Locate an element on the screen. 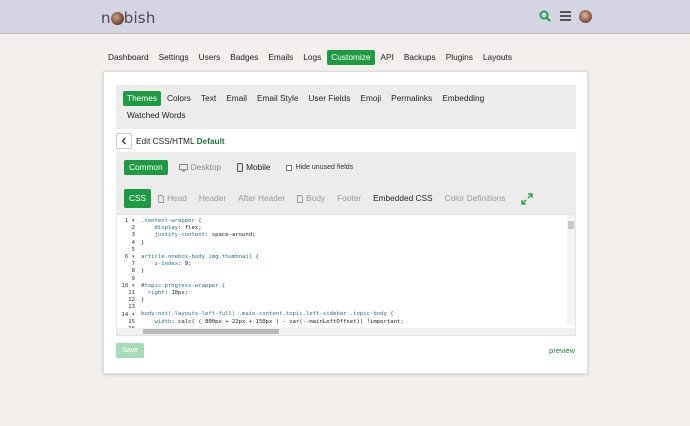  admin-nav-dashboard: Dashboard is located at coordinates (128, 57).